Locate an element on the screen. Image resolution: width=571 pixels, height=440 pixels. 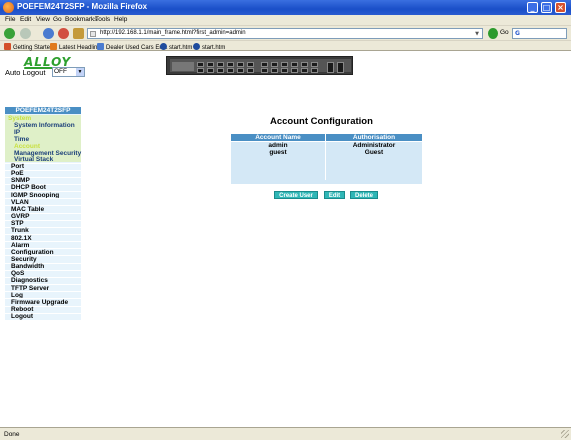
minimize-button: _ is located at coordinates (532, 7).